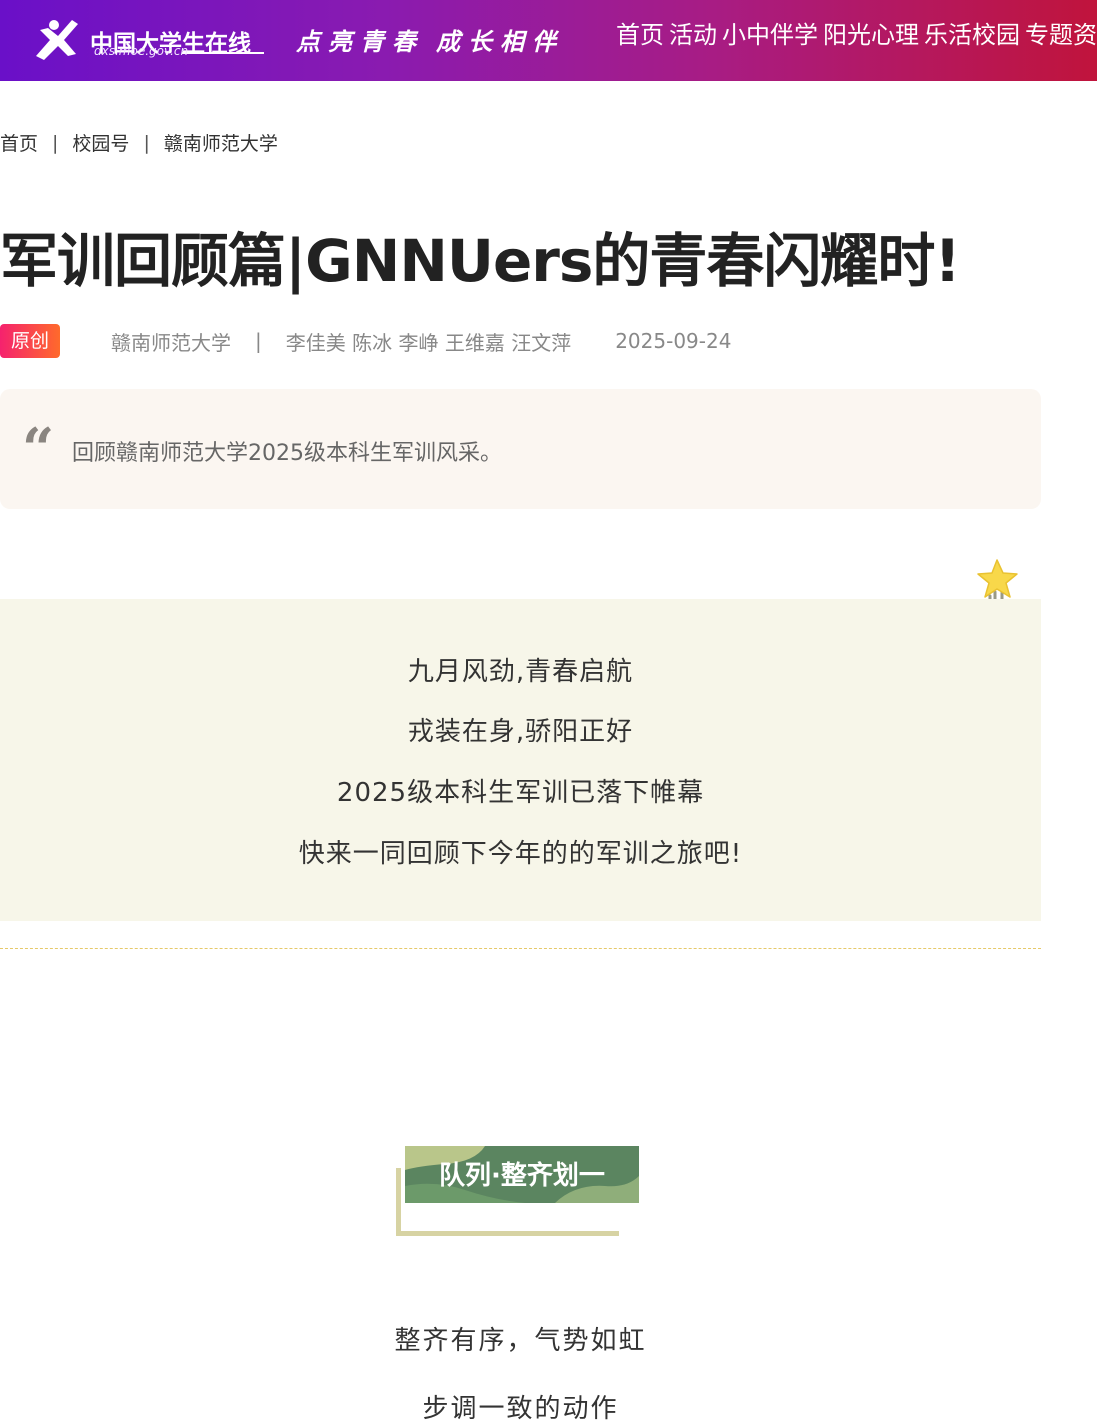 This screenshot has width=1097, height=1426. I want to click on abstract-text: 回顾赣南师范大学2025级本科生军训风采。, so click(287, 453).